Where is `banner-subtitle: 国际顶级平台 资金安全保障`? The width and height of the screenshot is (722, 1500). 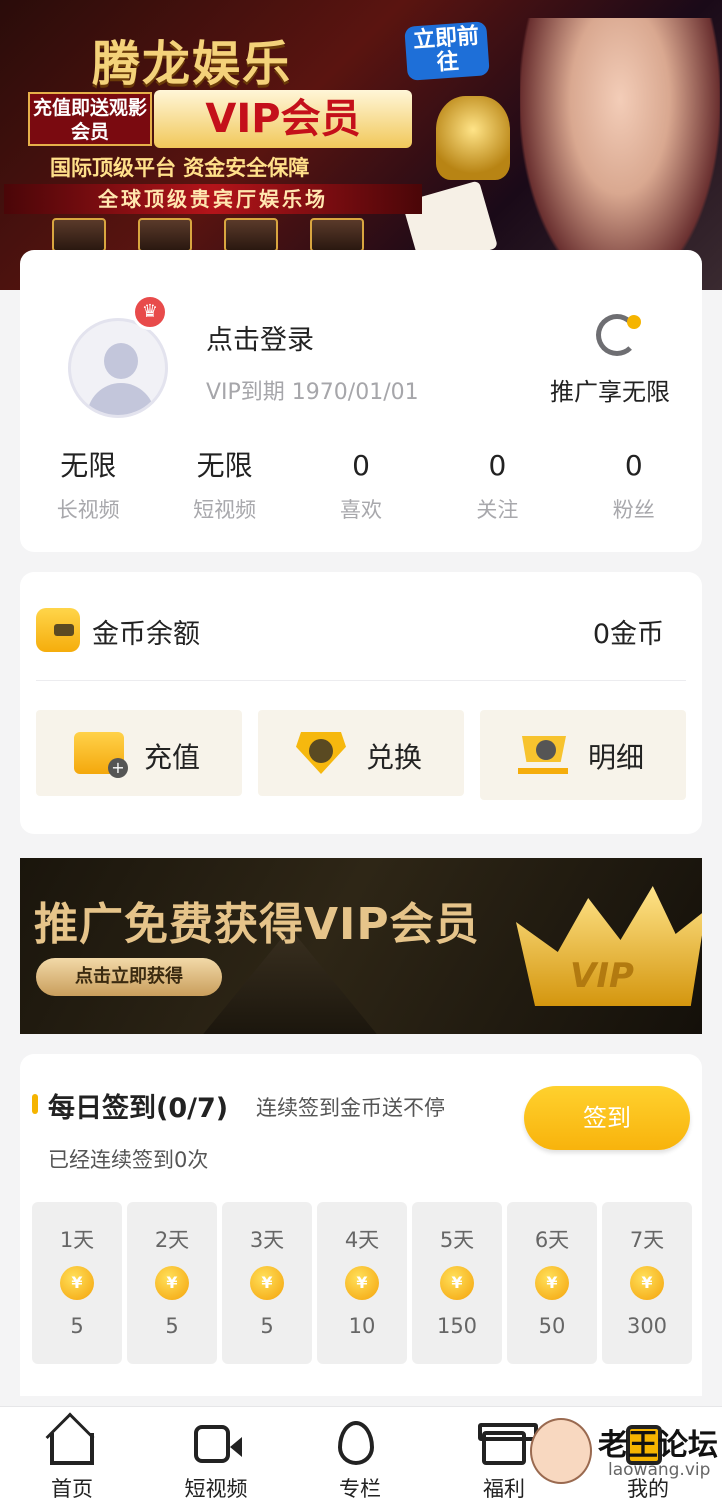 banner-subtitle: 国际顶级平台 资金安全保障 is located at coordinates (180, 168).